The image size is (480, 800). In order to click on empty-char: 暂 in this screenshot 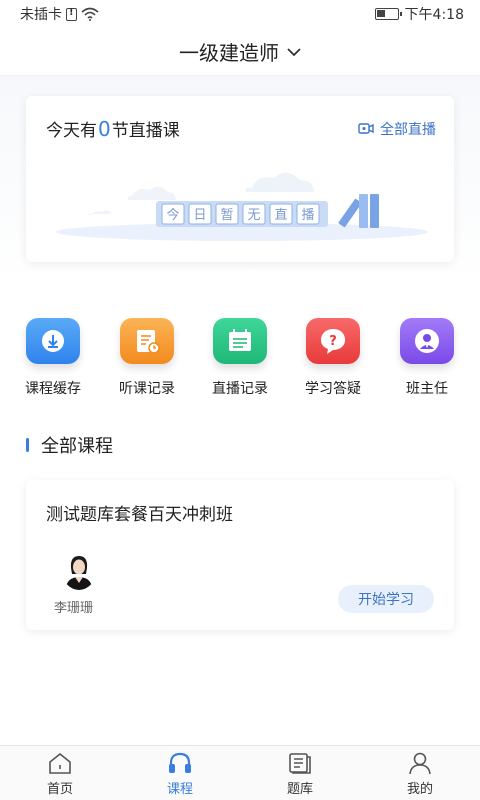, I will do `click(226, 215)`.